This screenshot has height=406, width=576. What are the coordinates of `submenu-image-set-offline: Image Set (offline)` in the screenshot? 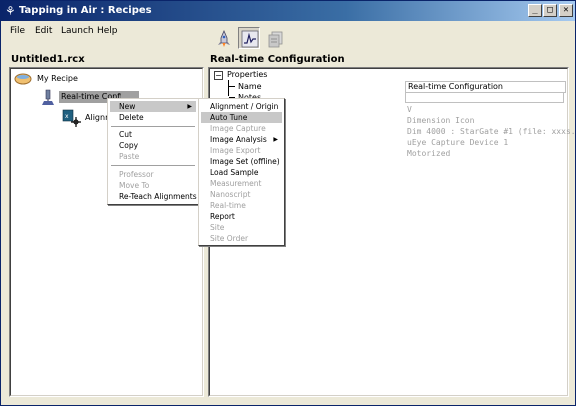 It's located at (241, 161).